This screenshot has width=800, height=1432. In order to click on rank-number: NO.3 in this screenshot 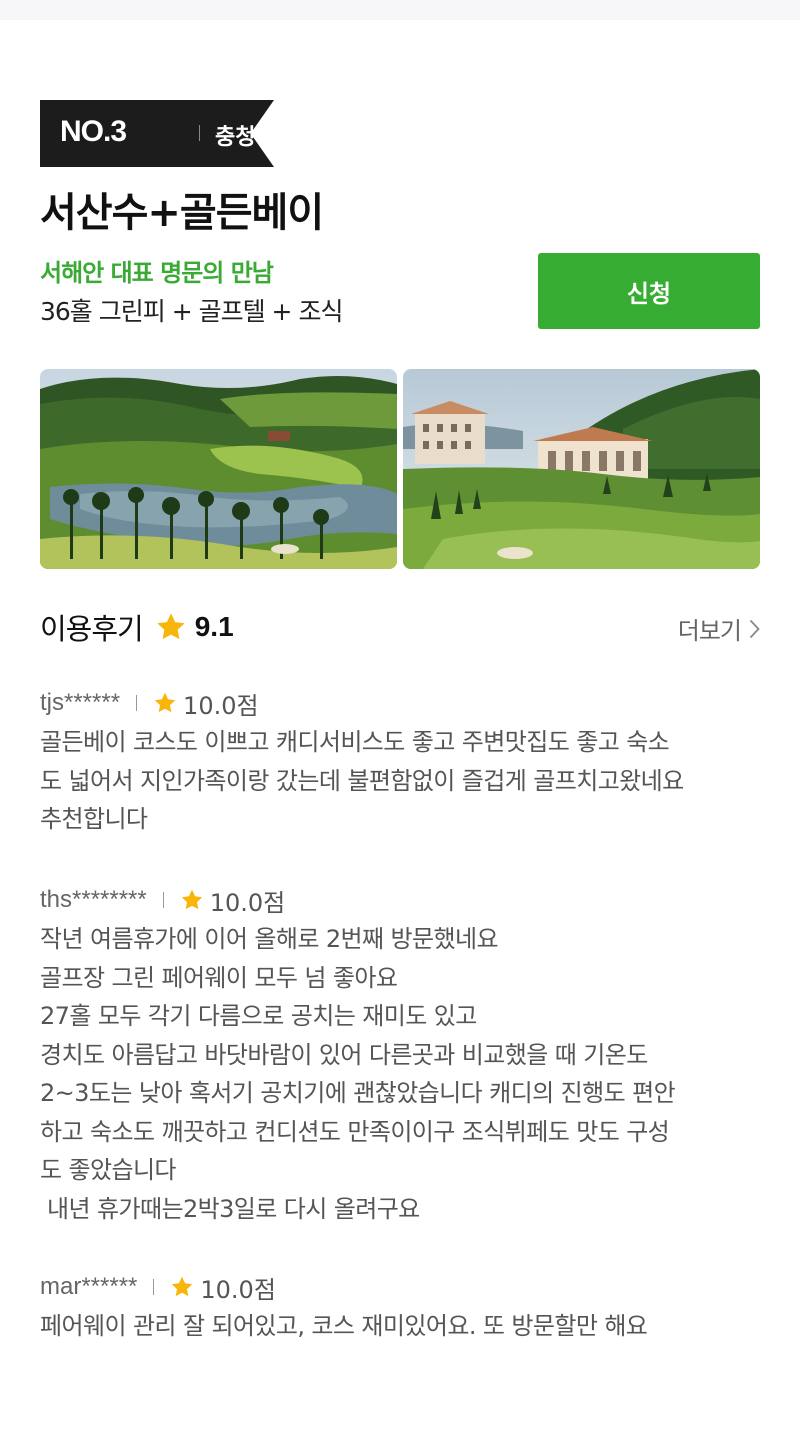, I will do `click(93, 131)`.